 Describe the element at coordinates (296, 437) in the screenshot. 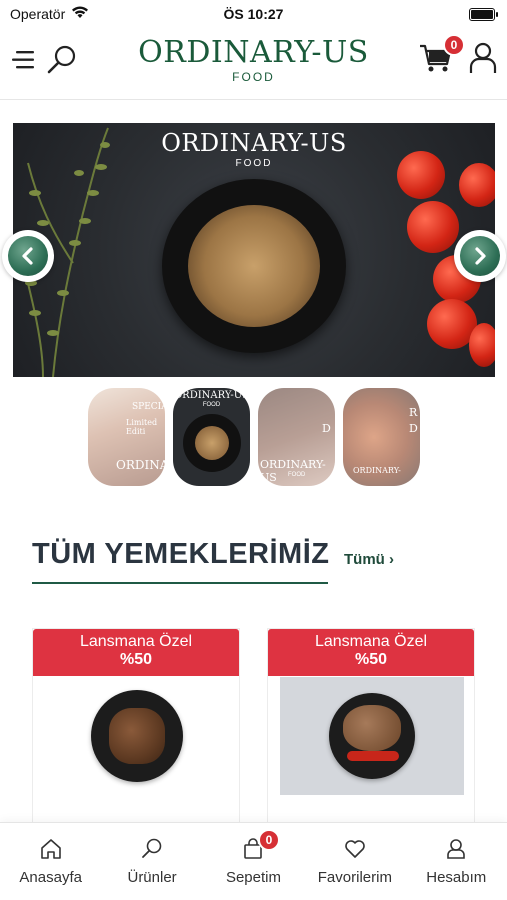

I see `carousel-thumbnail: D ORDINARY-US FOOD` at that location.